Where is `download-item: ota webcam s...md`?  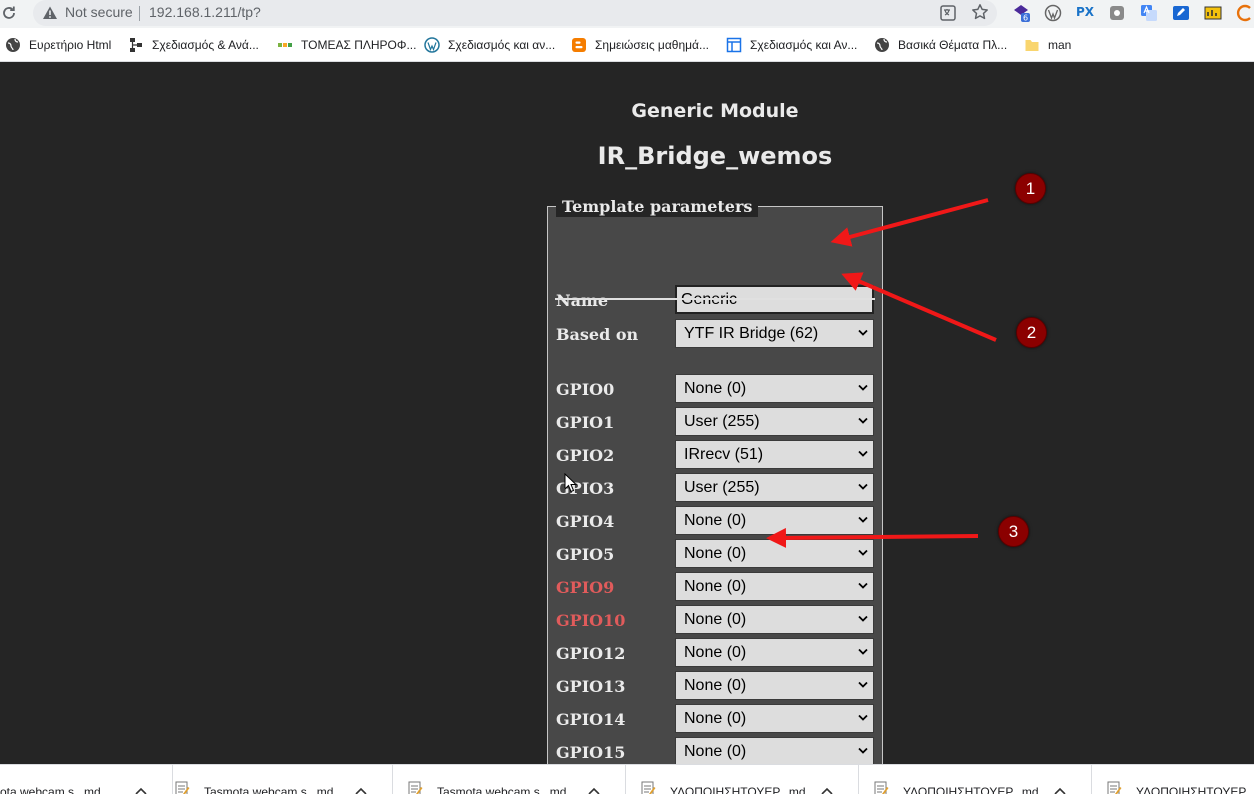 download-item: ota webcam s...md is located at coordinates (86, 779).